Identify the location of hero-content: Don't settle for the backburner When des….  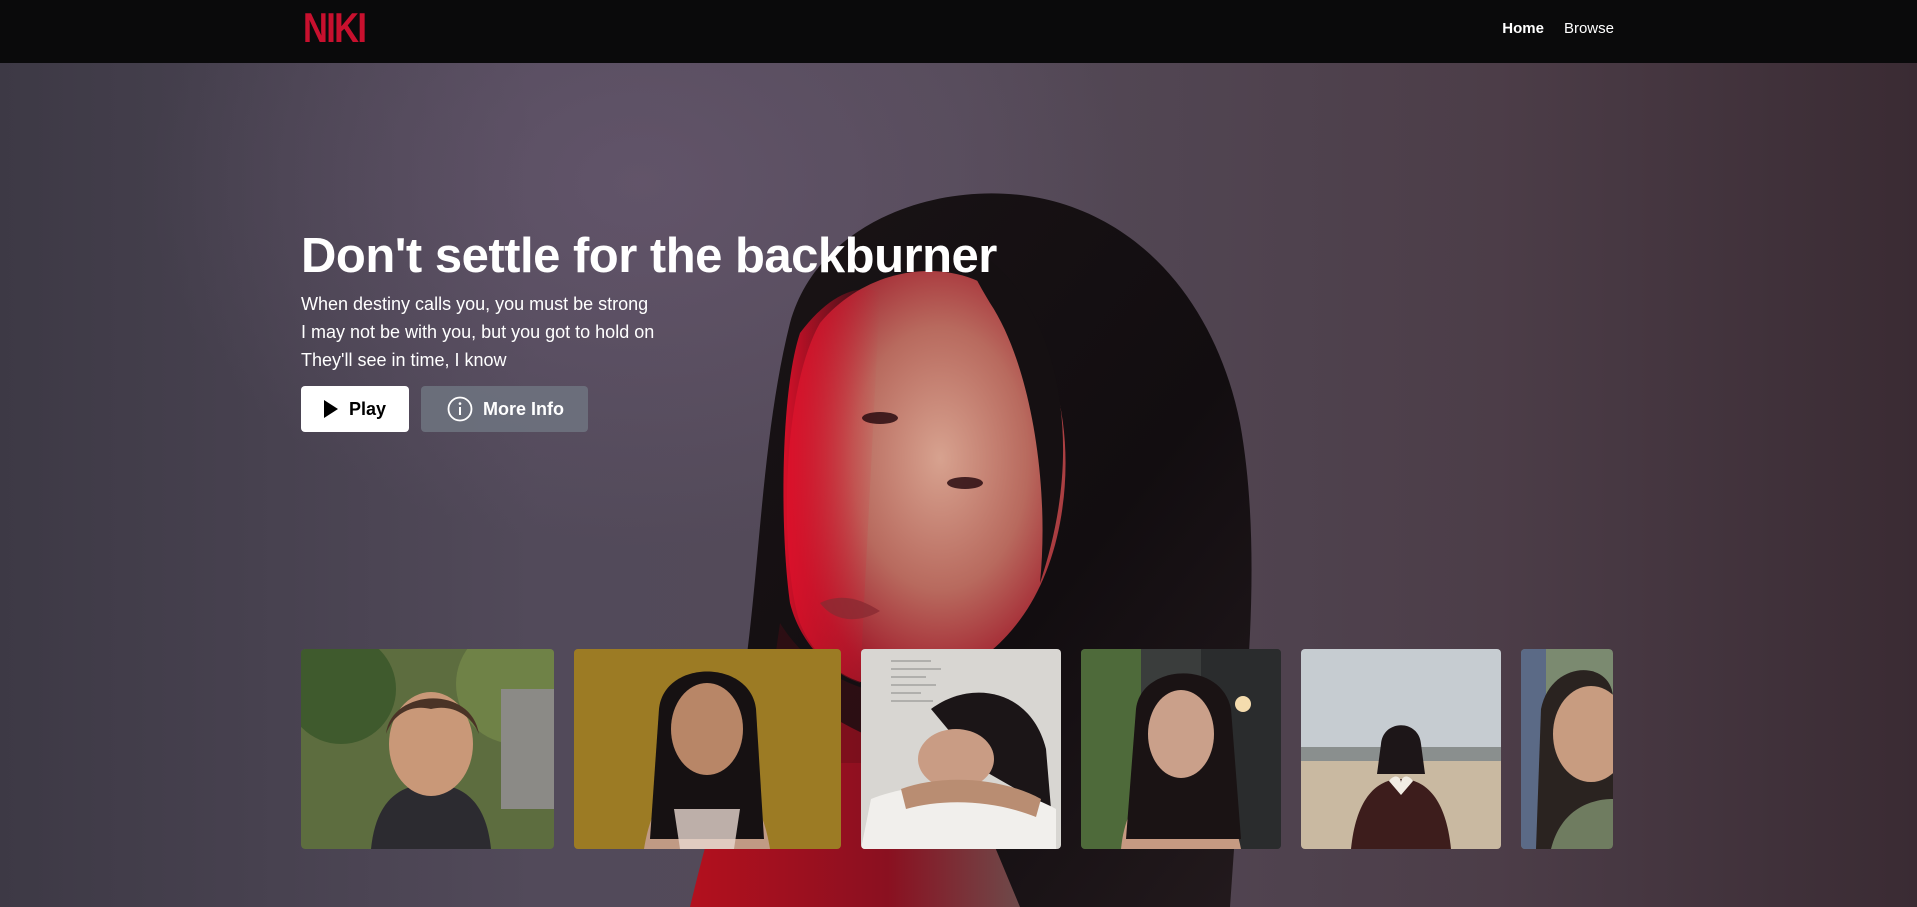
(649, 330).